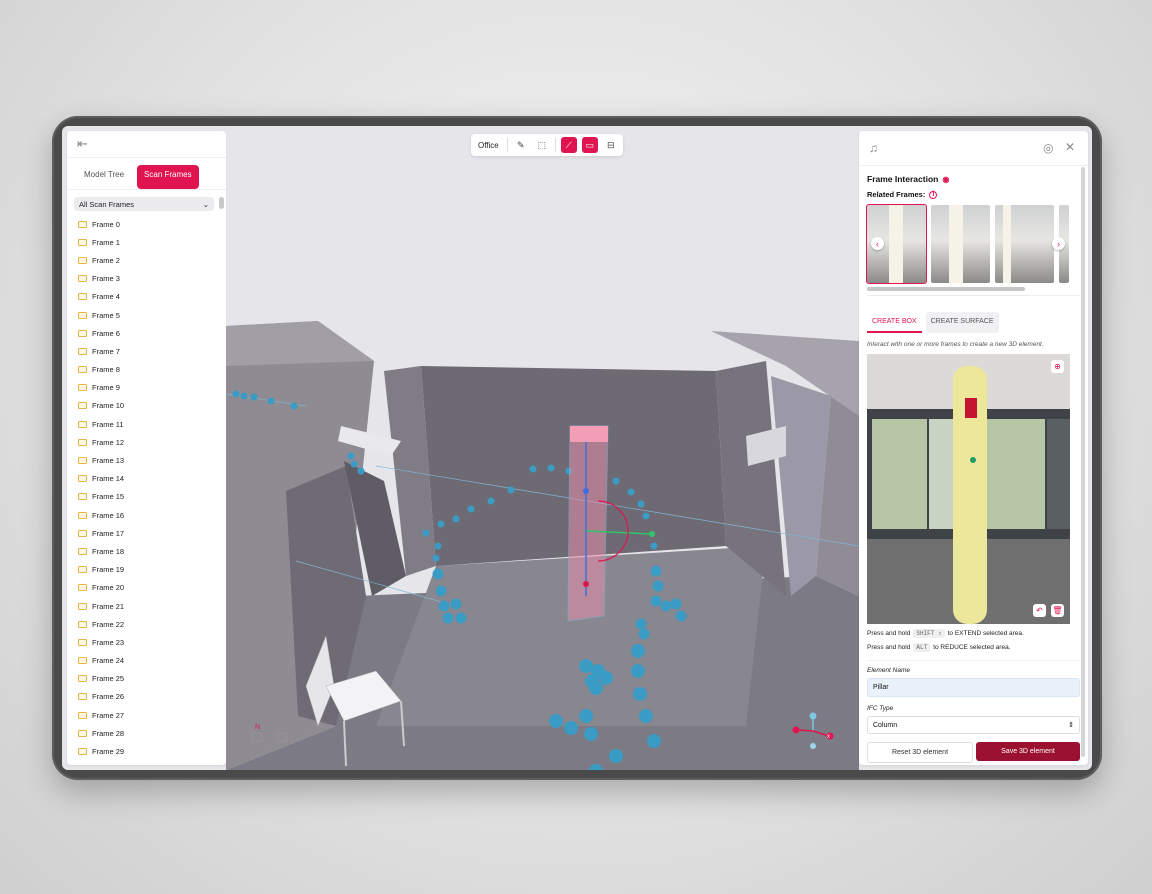  I want to click on list-item: Frame 14, so click(144, 479).